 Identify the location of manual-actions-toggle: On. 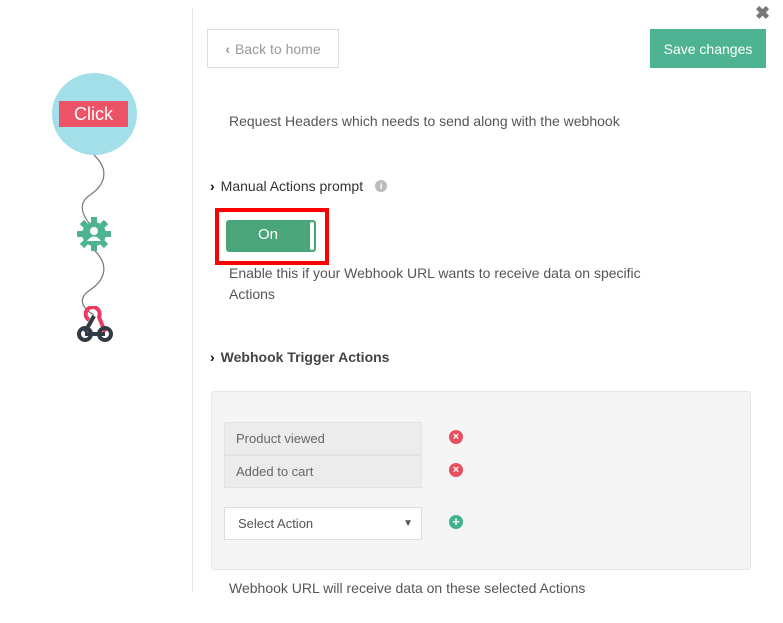
(271, 236).